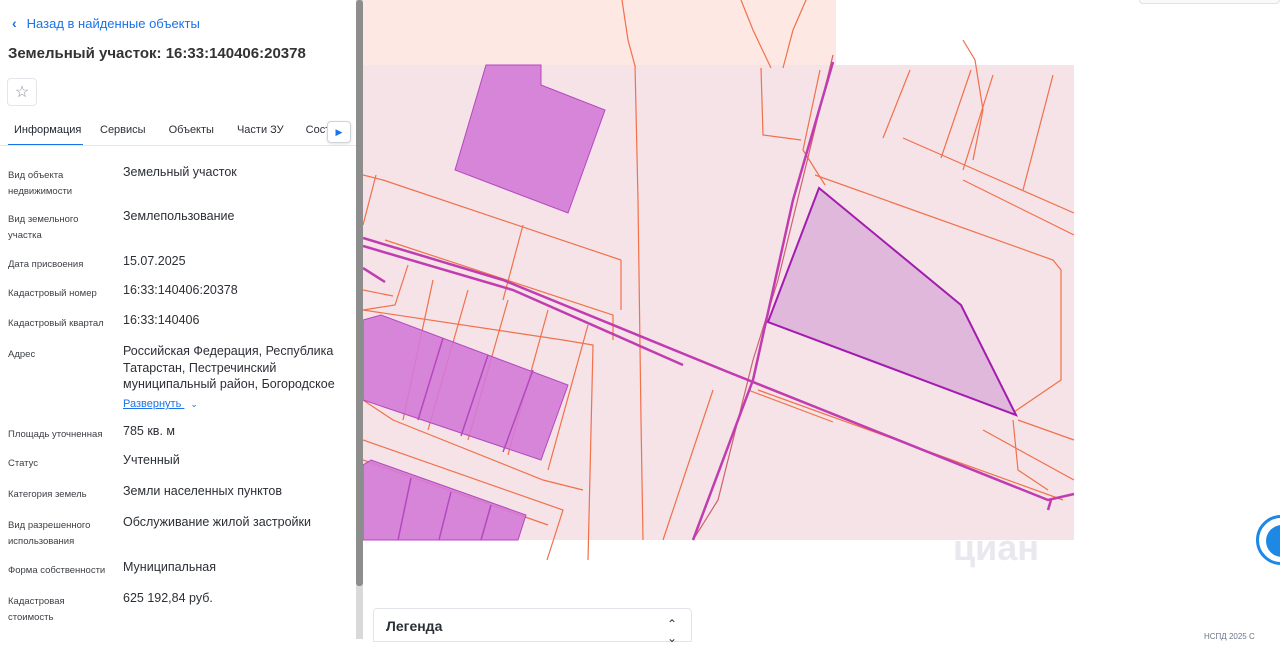 The height and width of the screenshot is (645, 1280). Describe the element at coordinates (57, 570) in the screenshot. I see `info-label: Форма собственности` at that location.